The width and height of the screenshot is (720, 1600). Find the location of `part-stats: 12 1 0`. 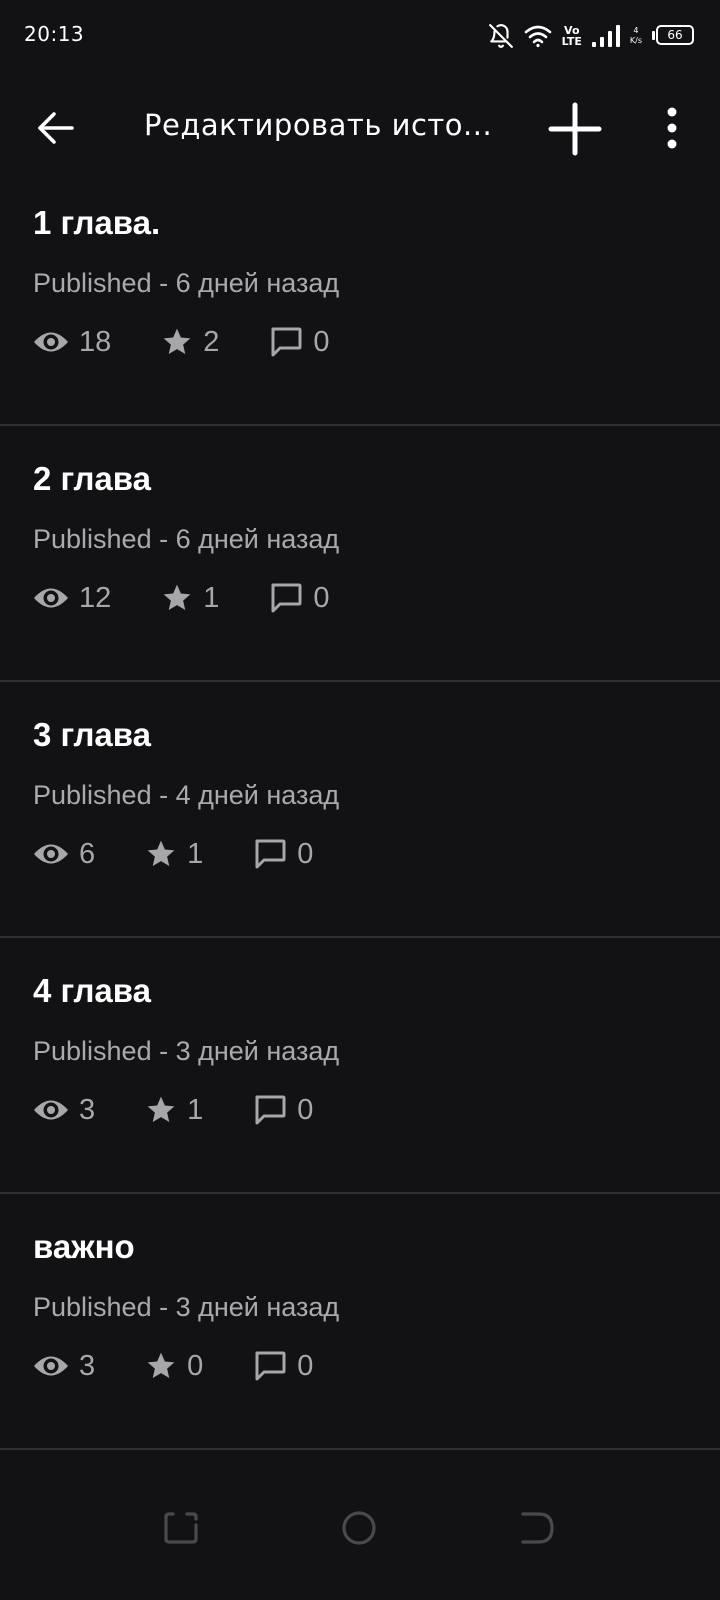

part-stats: 12 1 0 is located at coordinates (206, 598).